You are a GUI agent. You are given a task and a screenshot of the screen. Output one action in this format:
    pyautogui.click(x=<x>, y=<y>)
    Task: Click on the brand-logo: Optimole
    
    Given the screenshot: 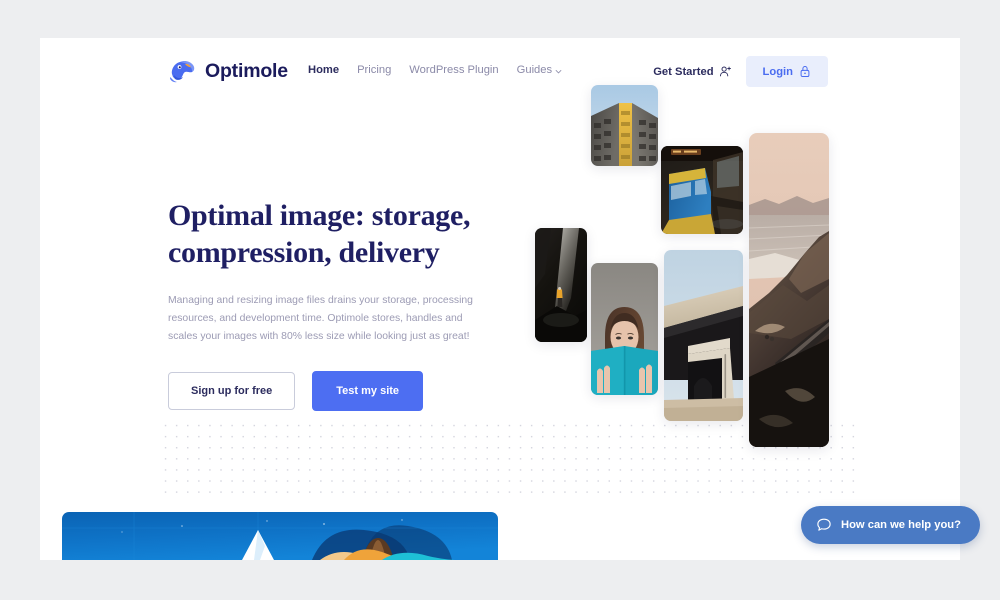 What is the action you would take?
    pyautogui.click(x=228, y=71)
    